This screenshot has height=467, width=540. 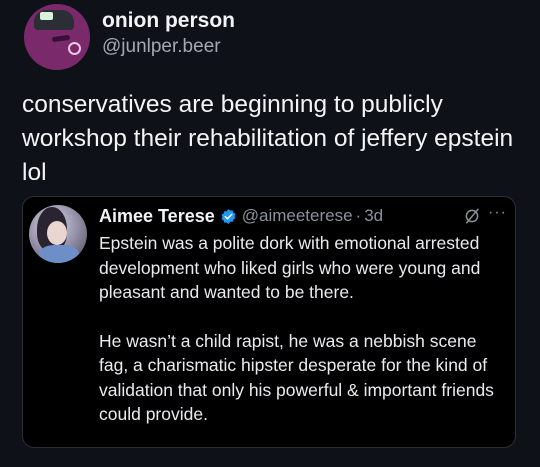 I want to click on avatar-hat-logo, so click(x=46, y=16).